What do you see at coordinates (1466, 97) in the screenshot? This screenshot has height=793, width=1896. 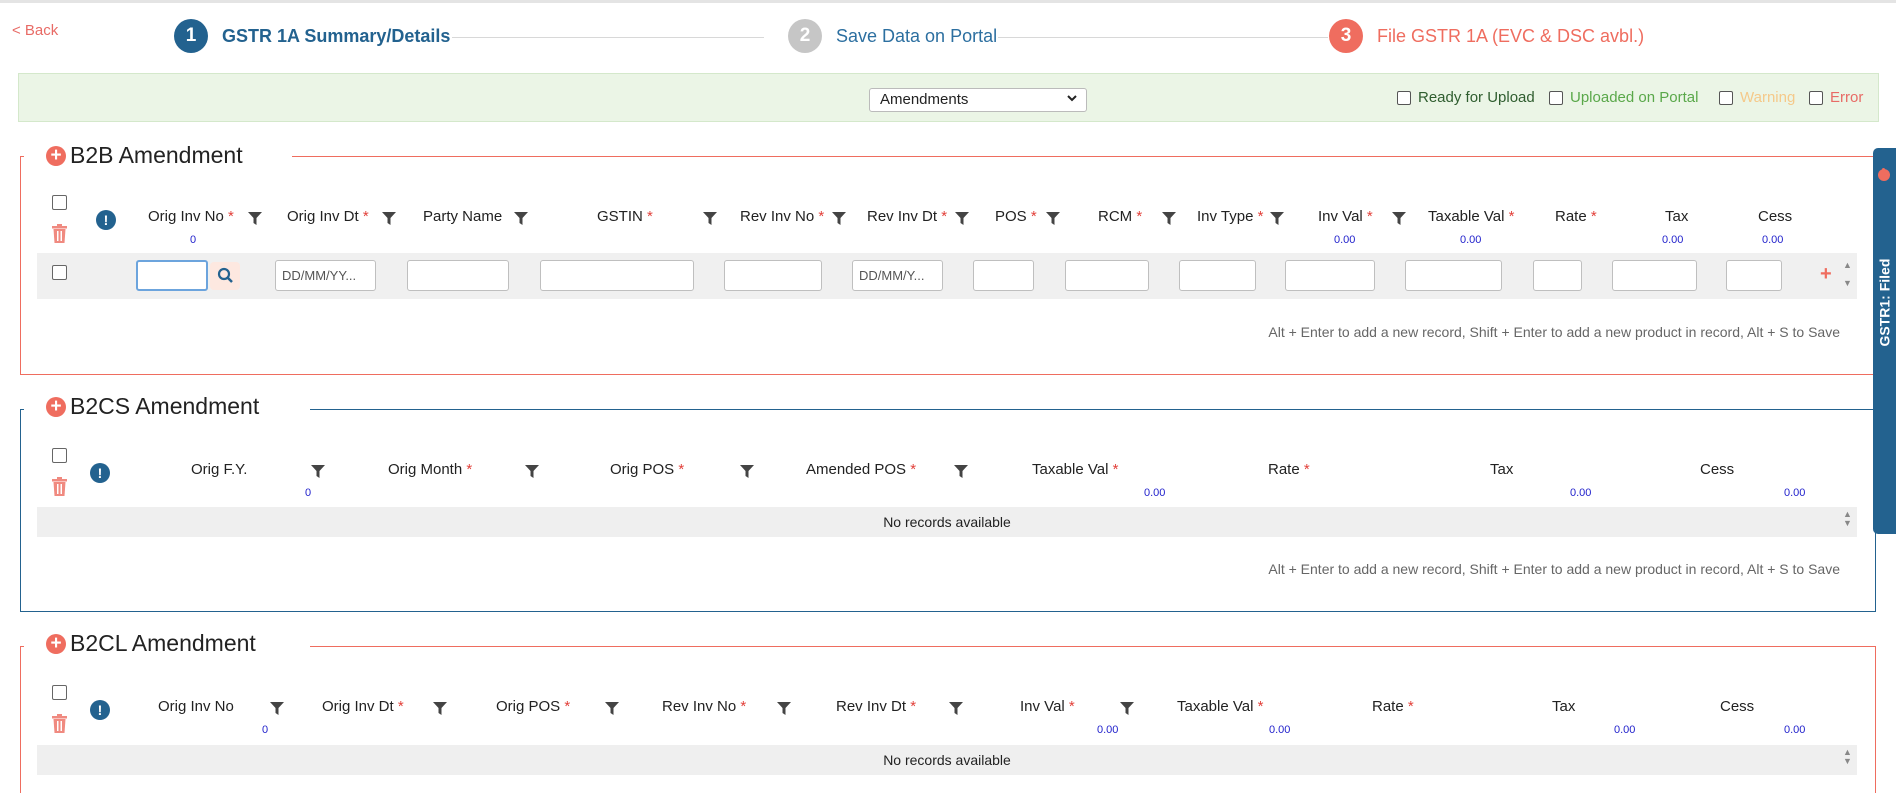 I see `ready-for-upload-checkbox: Ready for Upload` at bounding box center [1466, 97].